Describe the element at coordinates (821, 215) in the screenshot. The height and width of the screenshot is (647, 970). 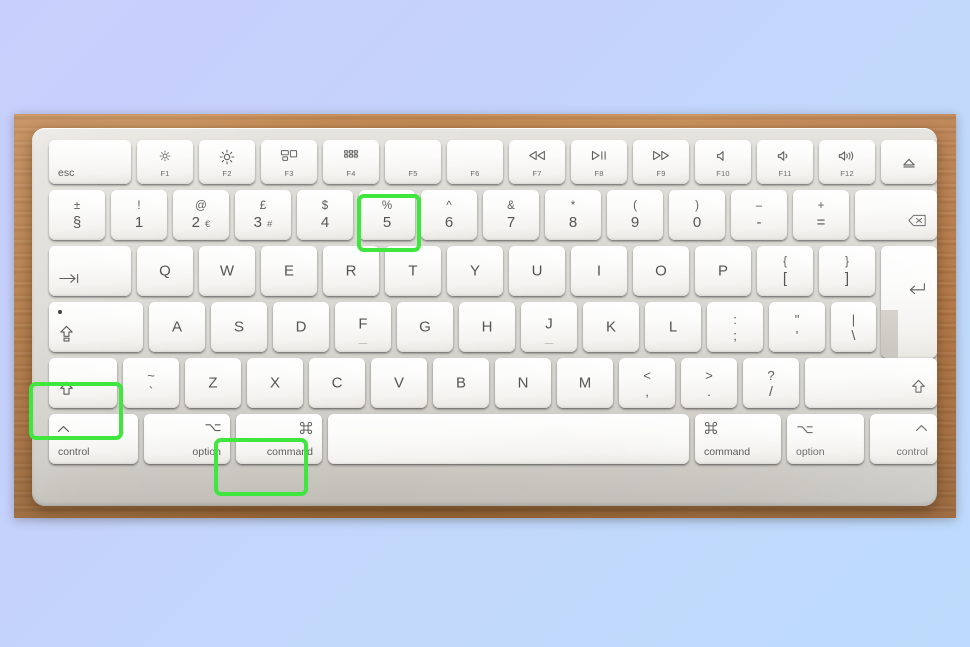
I see `key-equal: + =` at that location.